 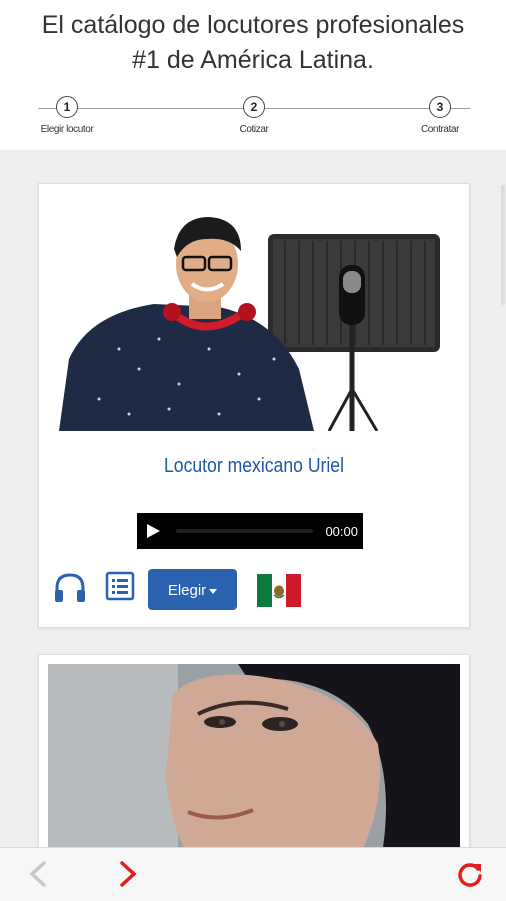 What do you see at coordinates (128, 874) in the screenshot?
I see `chevron-right-icon` at bounding box center [128, 874].